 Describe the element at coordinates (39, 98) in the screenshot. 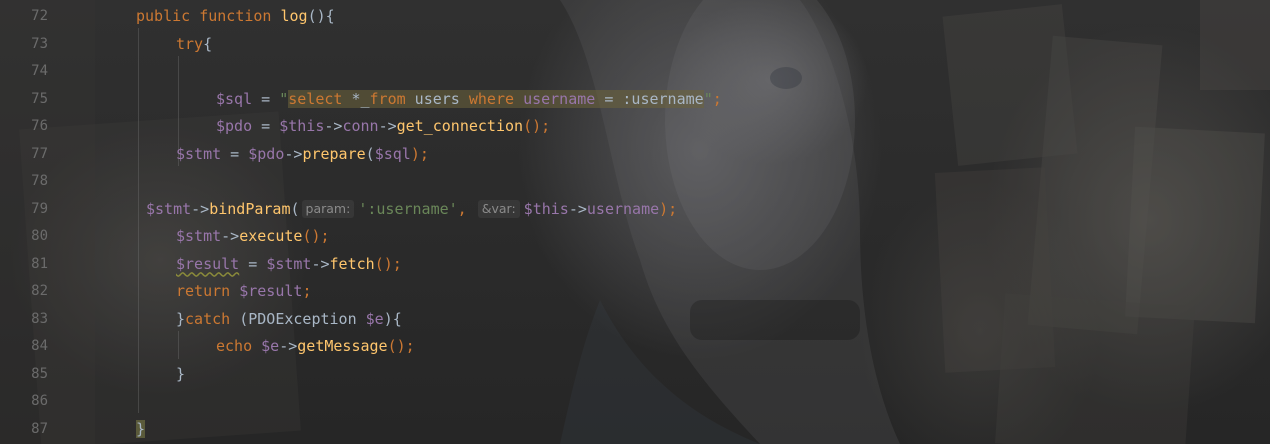

I see `line-number: 75` at that location.